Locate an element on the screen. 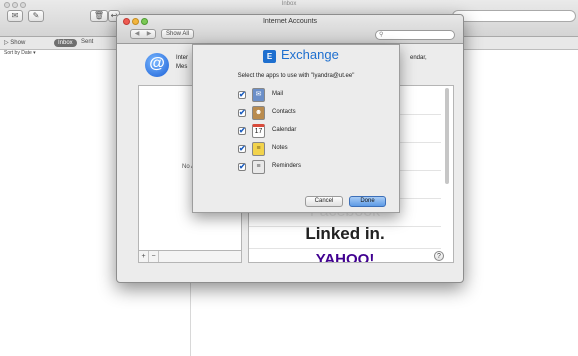 The width and height of the screenshot is (578, 356). envelope-icon: ✉ is located at coordinates (15, 16).